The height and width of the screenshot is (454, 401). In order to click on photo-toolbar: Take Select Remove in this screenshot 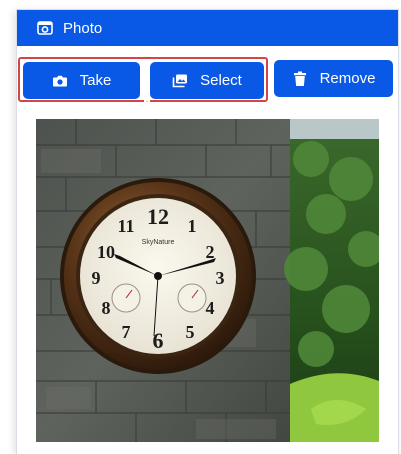, I will do `click(207, 83)`.